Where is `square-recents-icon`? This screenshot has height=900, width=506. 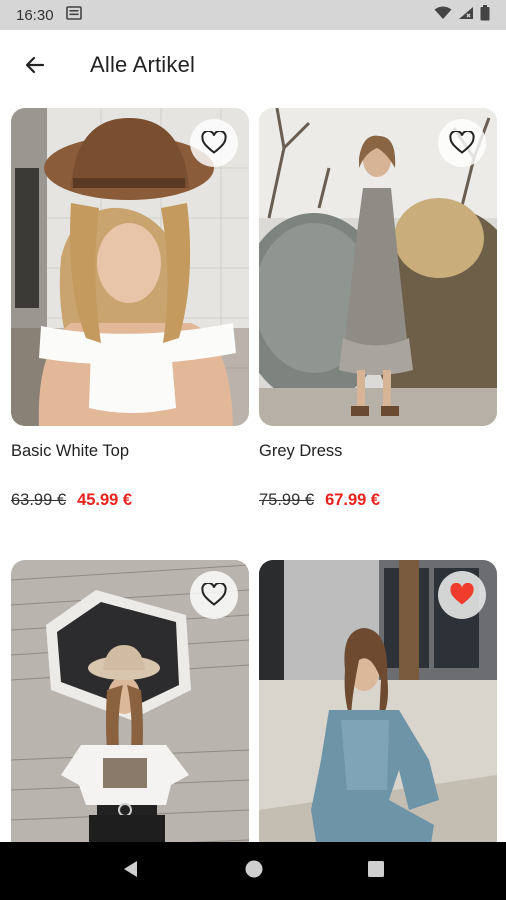 square-recents-icon is located at coordinates (375, 868).